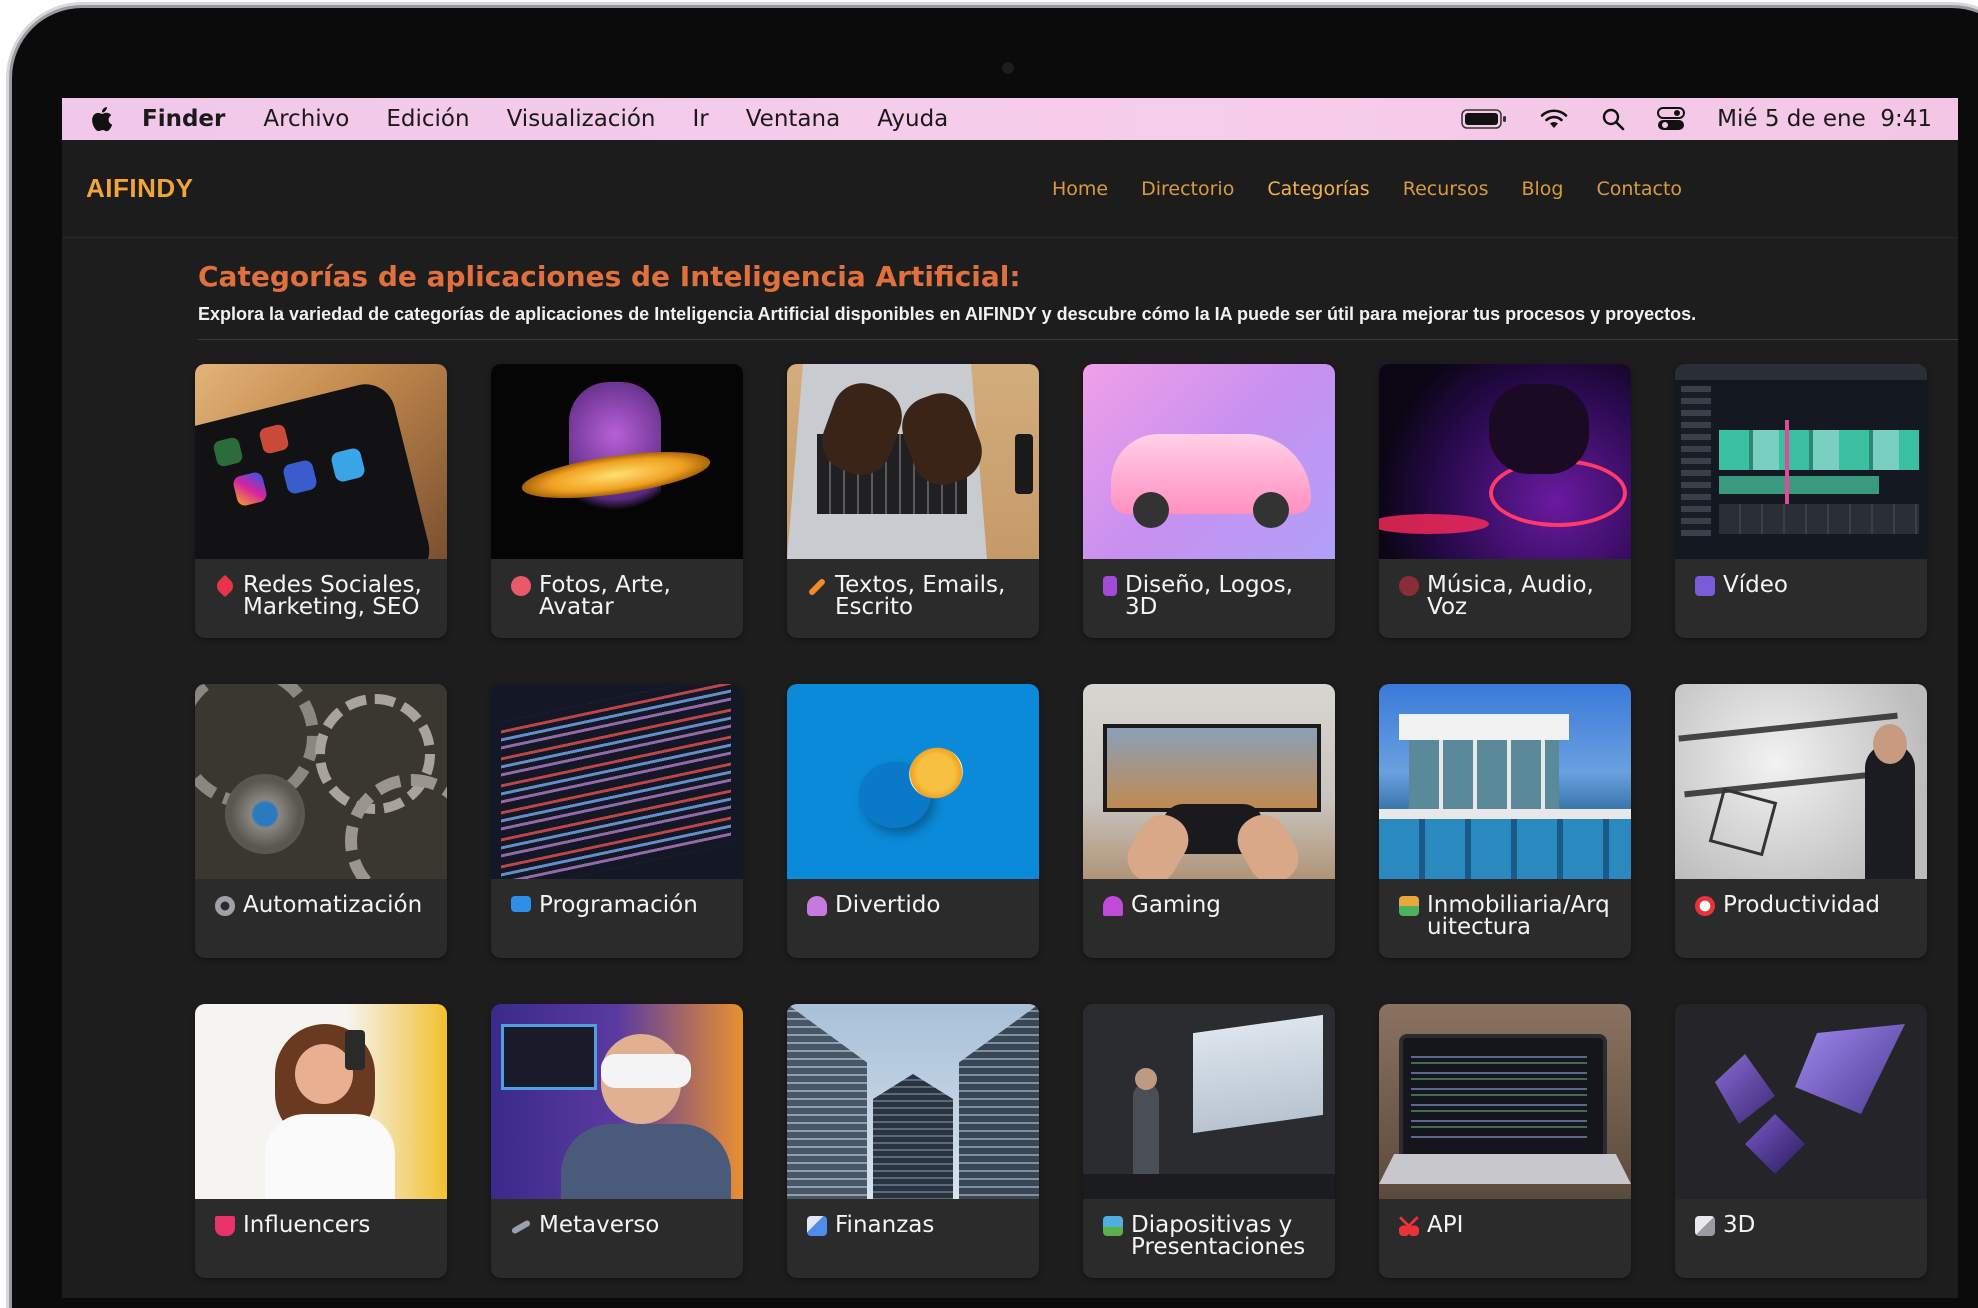 This screenshot has width=1978, height=1308. I want to click on category-card-fotos-arte: Fotos, Arte, Avatar, so click(617, 501).